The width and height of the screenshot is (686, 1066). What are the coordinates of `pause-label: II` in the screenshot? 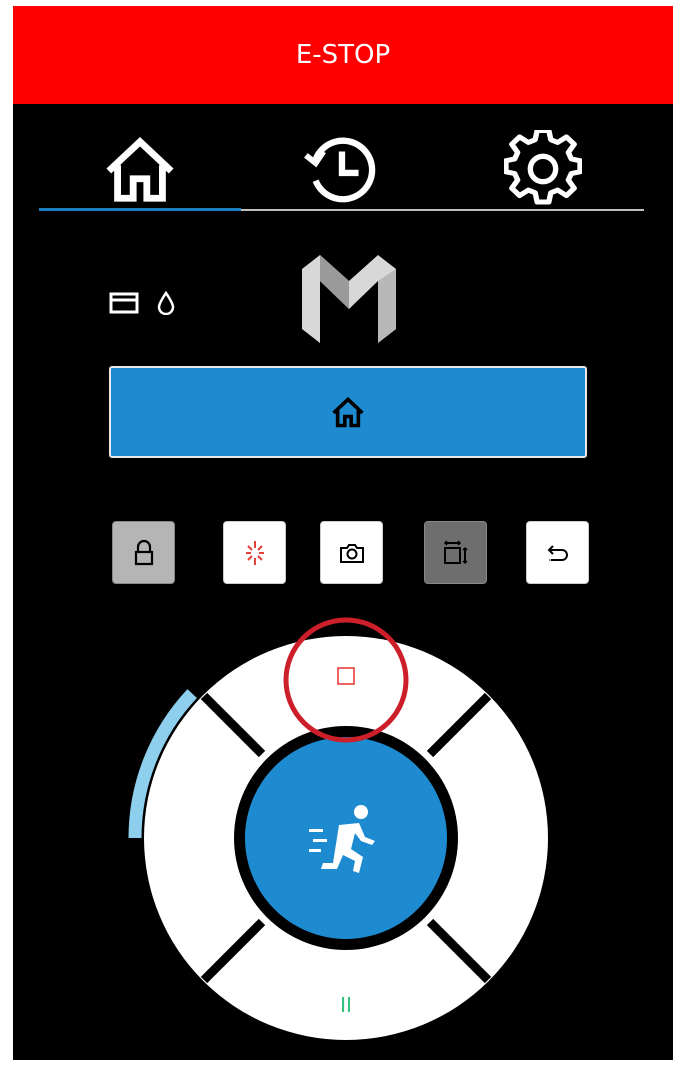 It's located at (346, 1005).